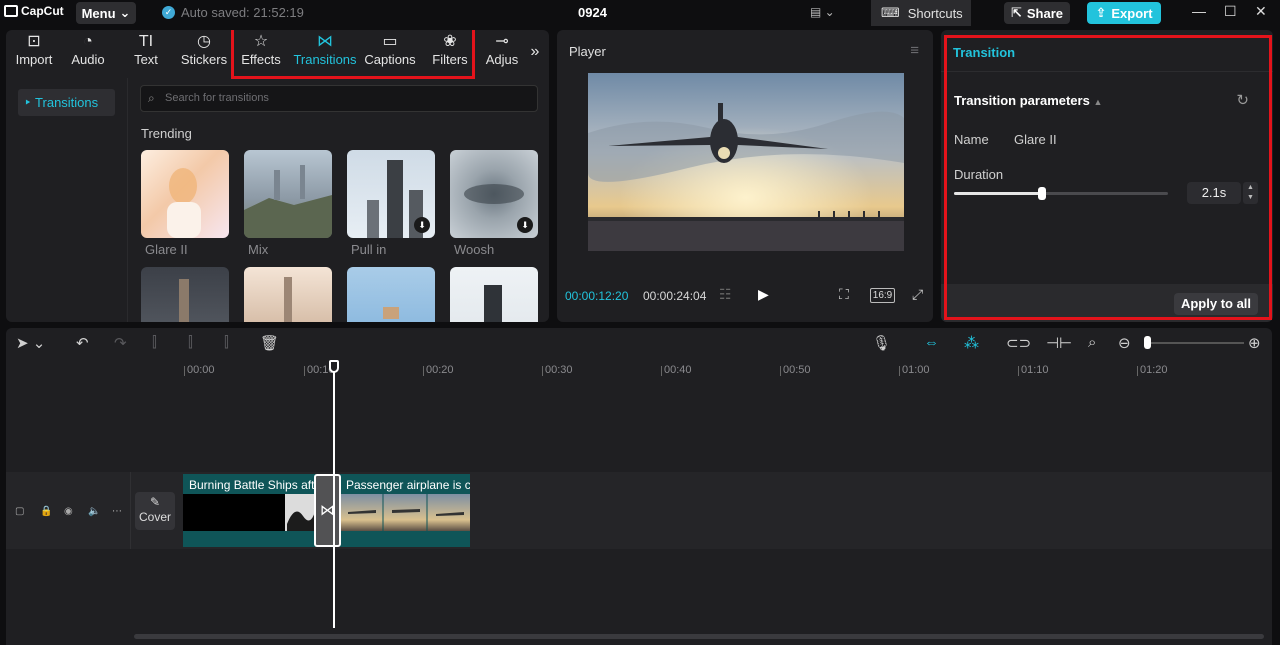 Image resolution: width=1280 pixels, height=645 pixels. What do you see at coordinates (155, 502) in the screenshot?
I see `pencil-icon: ✎` at bounding box center [155, 502].